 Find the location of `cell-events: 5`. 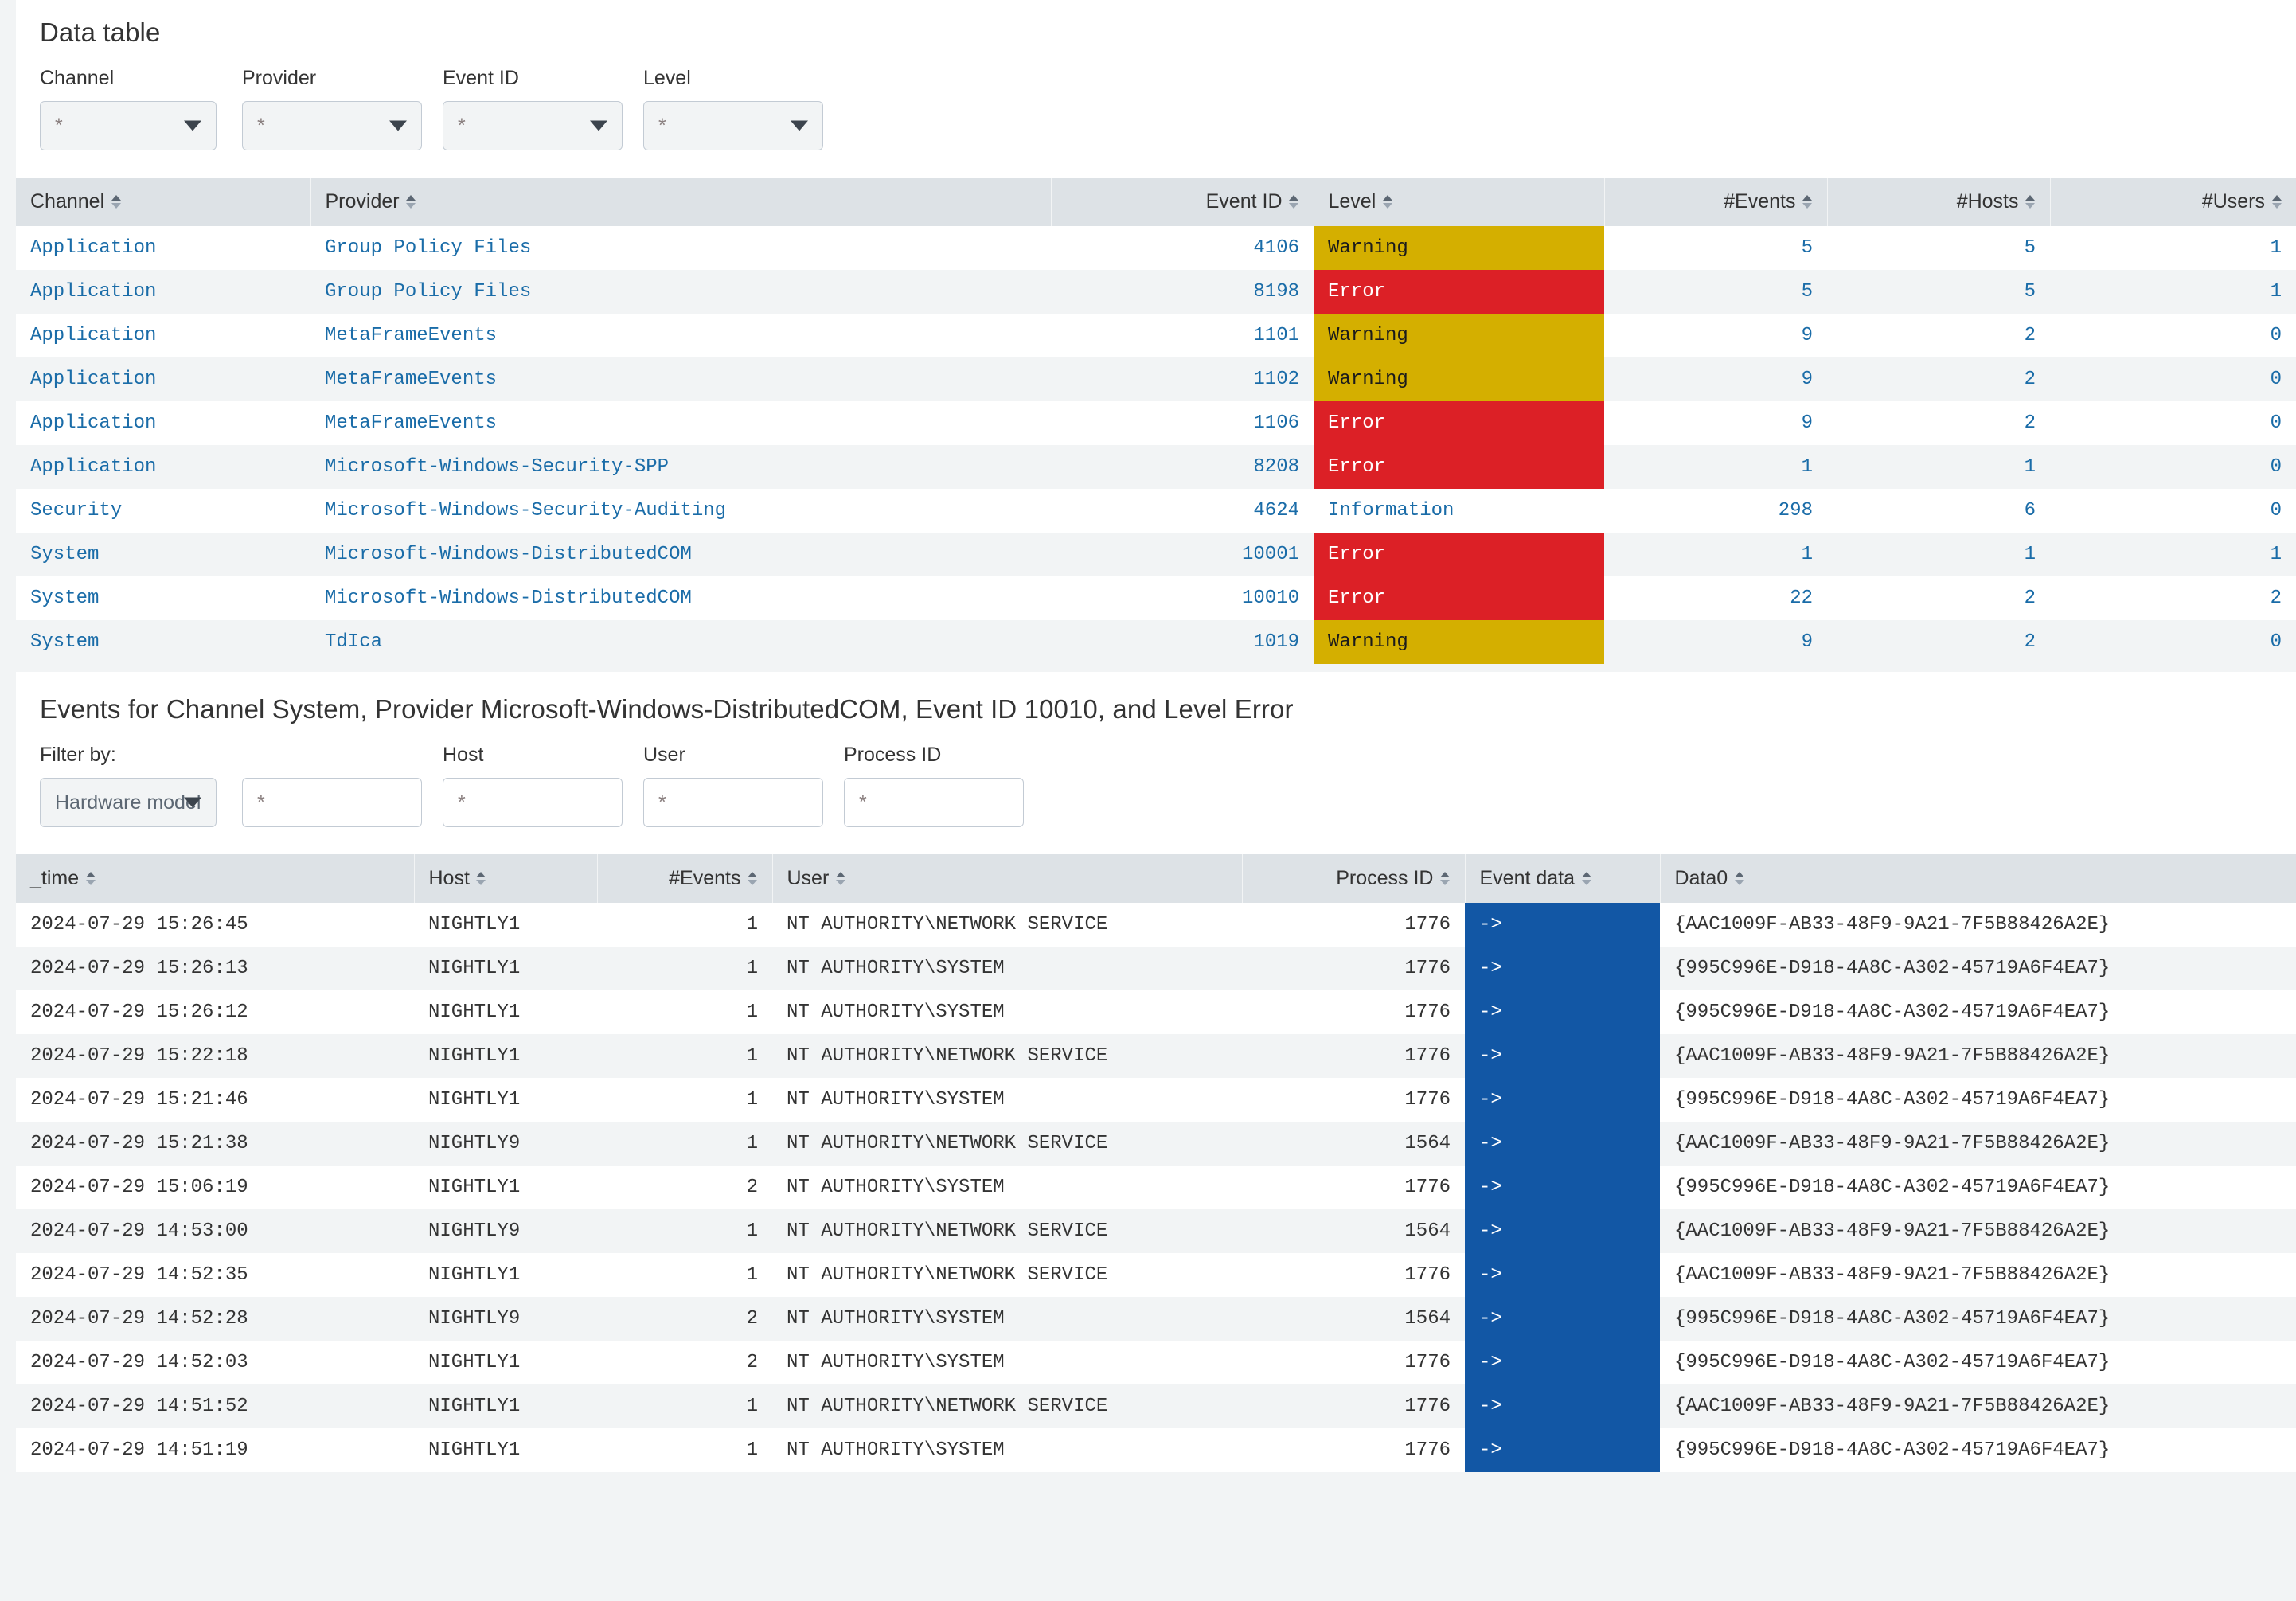

cell-events: 5 is located at coordinates (1715, 248).